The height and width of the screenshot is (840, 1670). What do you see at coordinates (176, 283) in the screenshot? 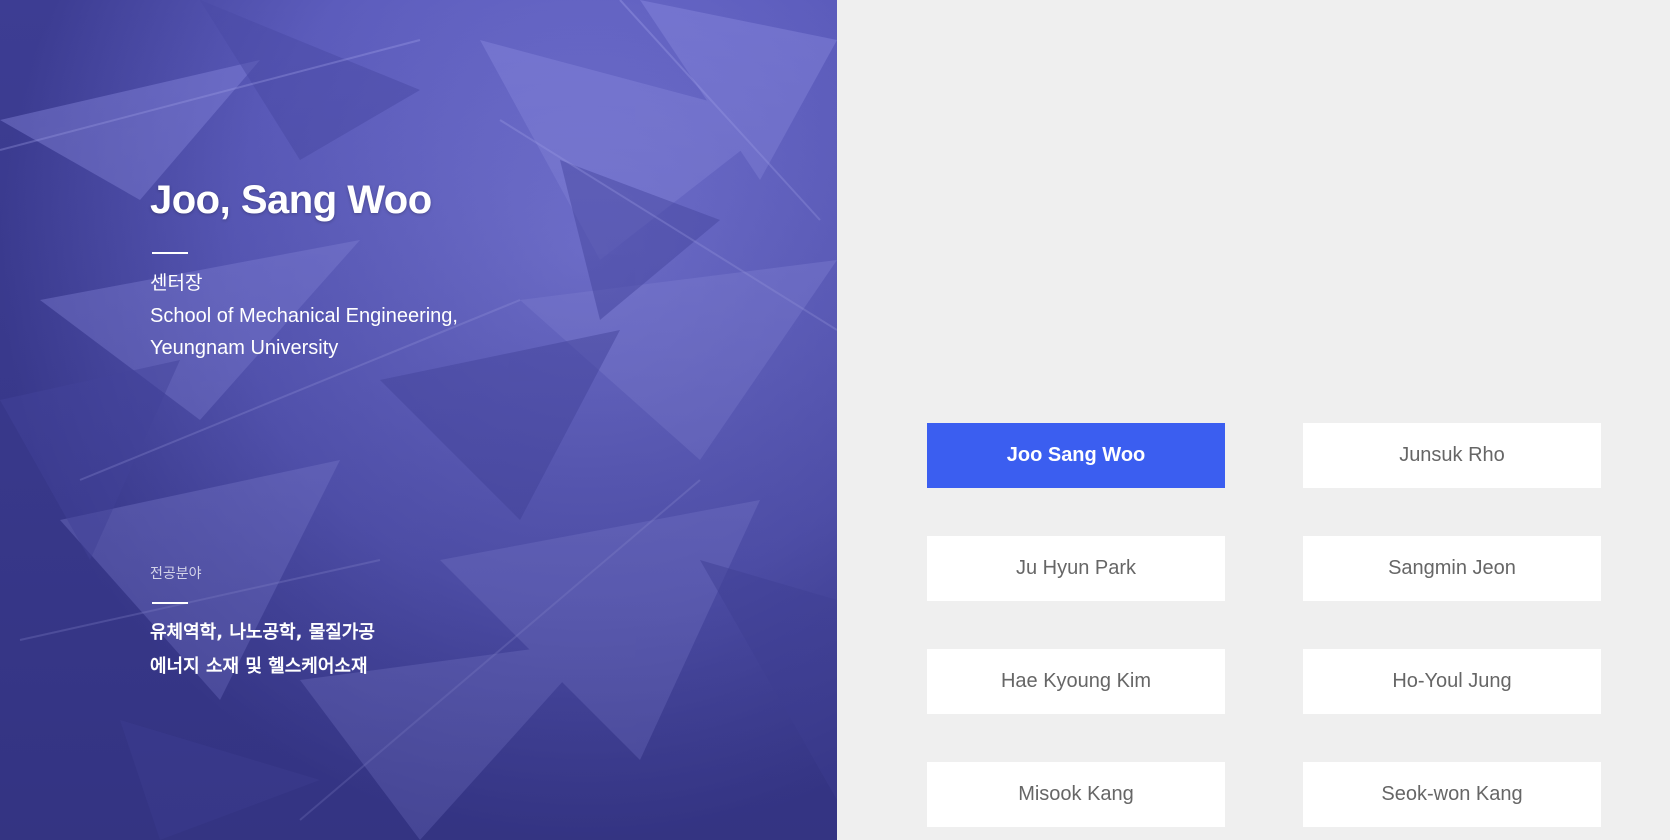
I see `person-role: 센터장` at bounding box center [176, 283].